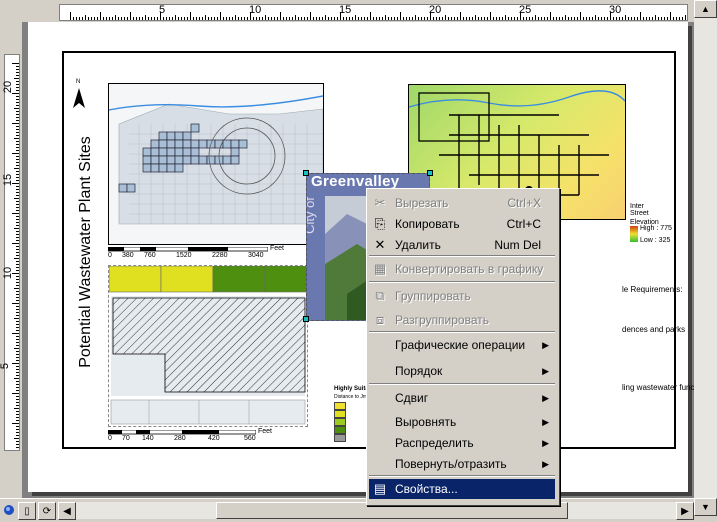  Describe the element at coordinates (430, 173) in the screenshot. I see `selection-handle-ne` at that location.